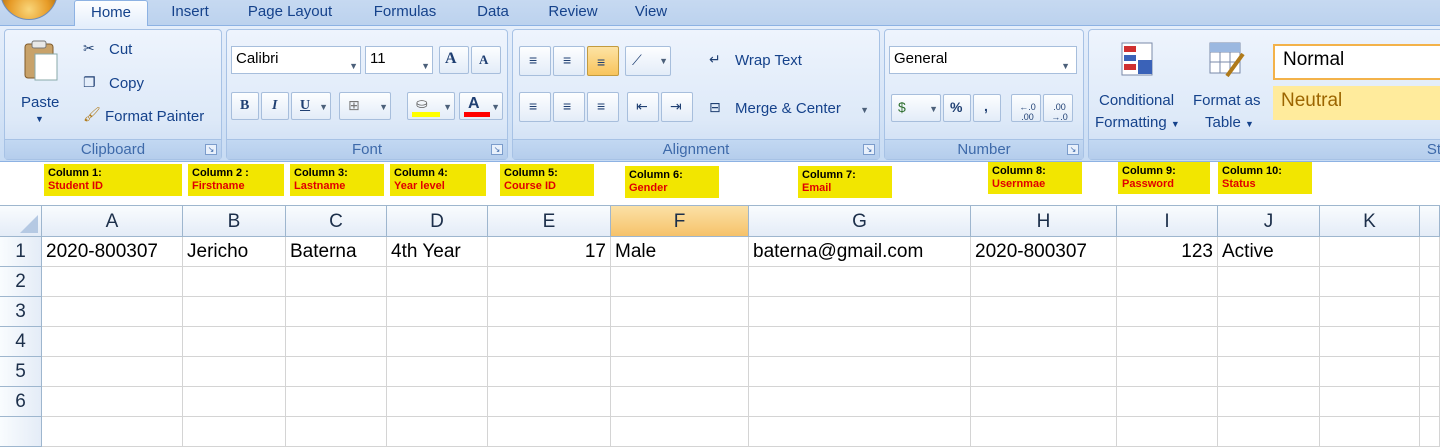 The height and width of the screenshot is (447, 1440). What do you see at coordinates (1167, 221) in the screenshot?
I see `column-header-i: I` at bounding box center [1167, 221].